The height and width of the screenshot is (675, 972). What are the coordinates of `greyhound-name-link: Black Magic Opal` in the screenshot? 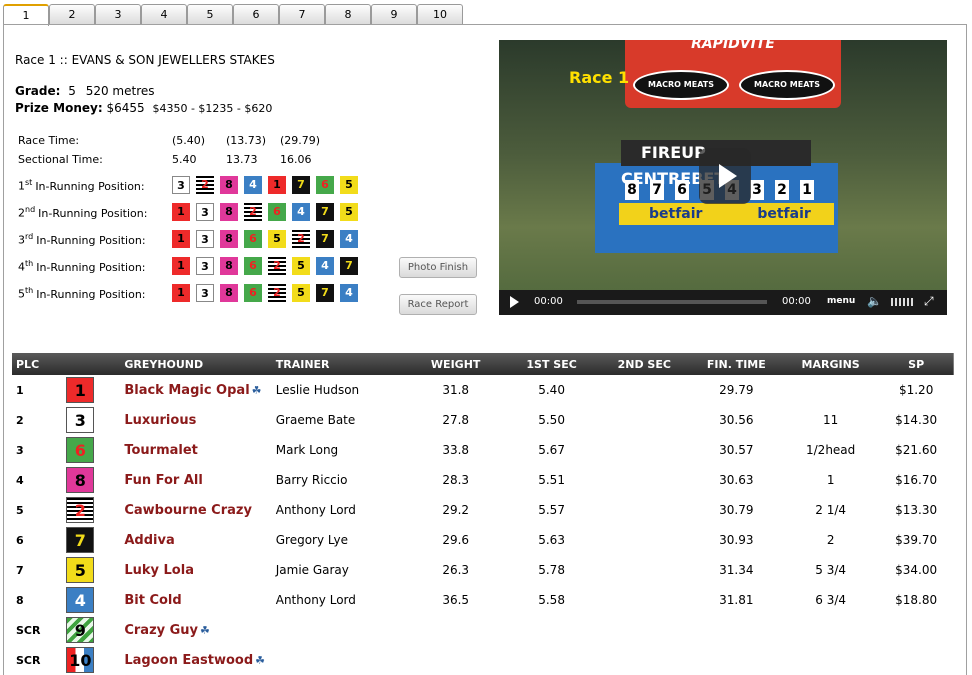 It's located at (186, 390).